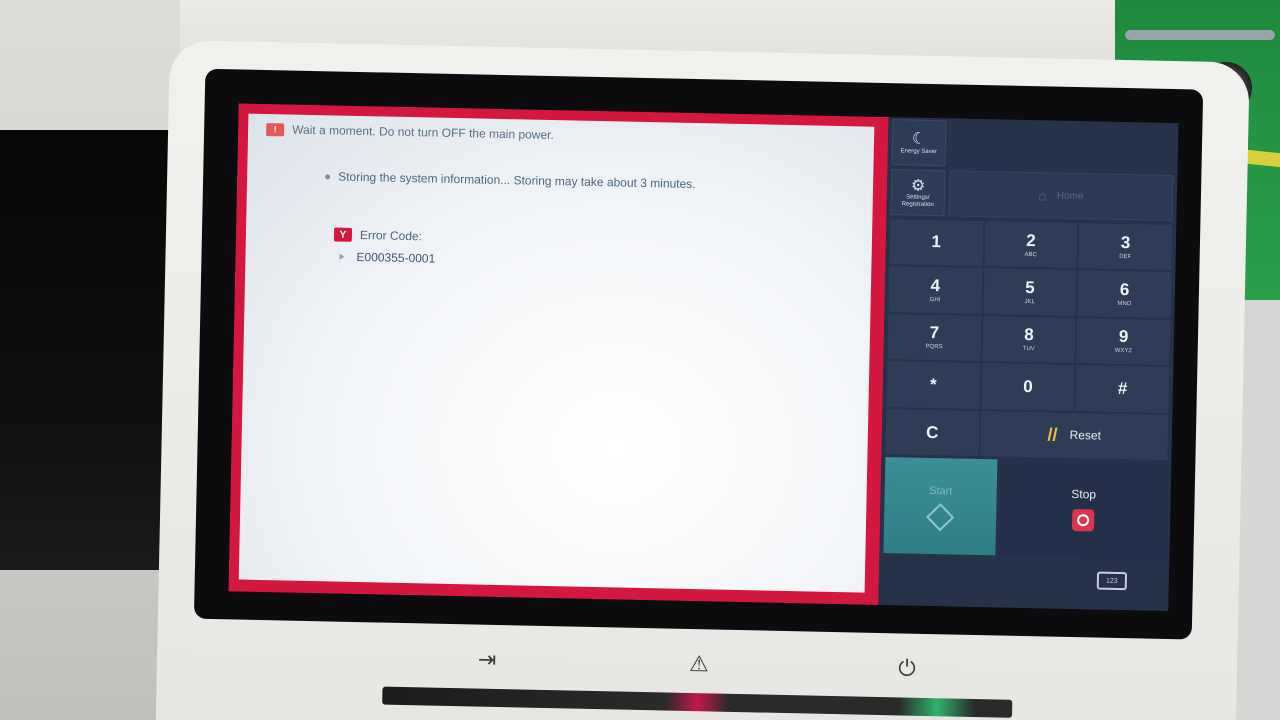 The width and height of the screenshot is (1280, 720). I want to click on key-num: 6, so click(1124, 290).